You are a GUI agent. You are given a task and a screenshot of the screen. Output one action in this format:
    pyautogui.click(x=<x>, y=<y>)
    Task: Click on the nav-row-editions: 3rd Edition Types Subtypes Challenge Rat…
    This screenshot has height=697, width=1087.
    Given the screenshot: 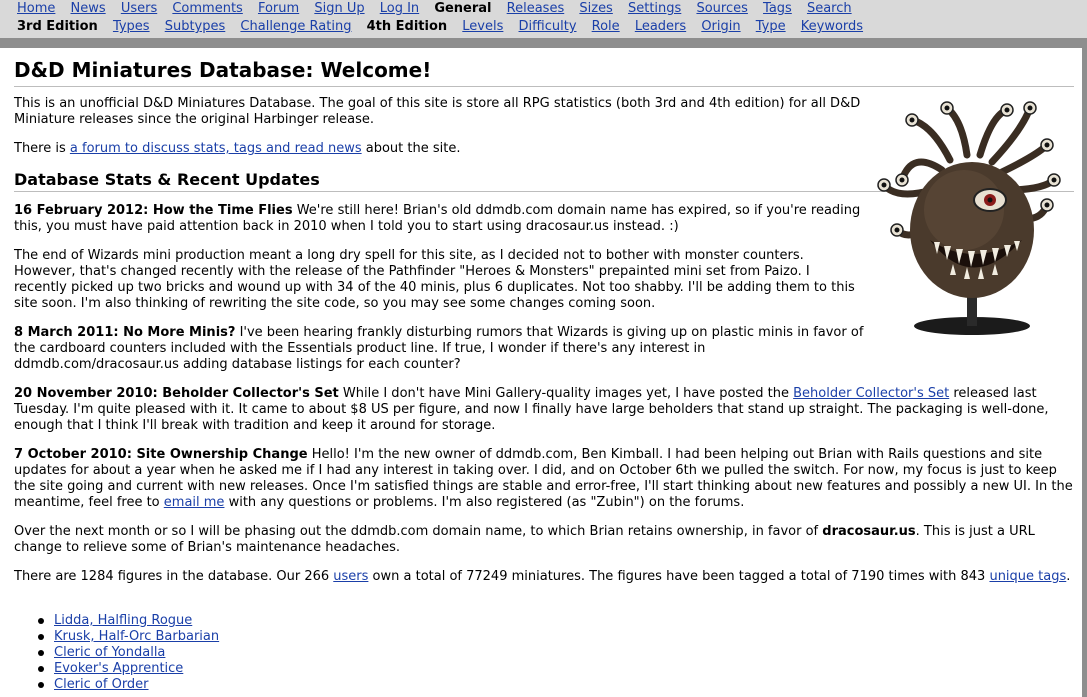 What is the action you would take?
    pyautogui.click(x=445, y=26)
    